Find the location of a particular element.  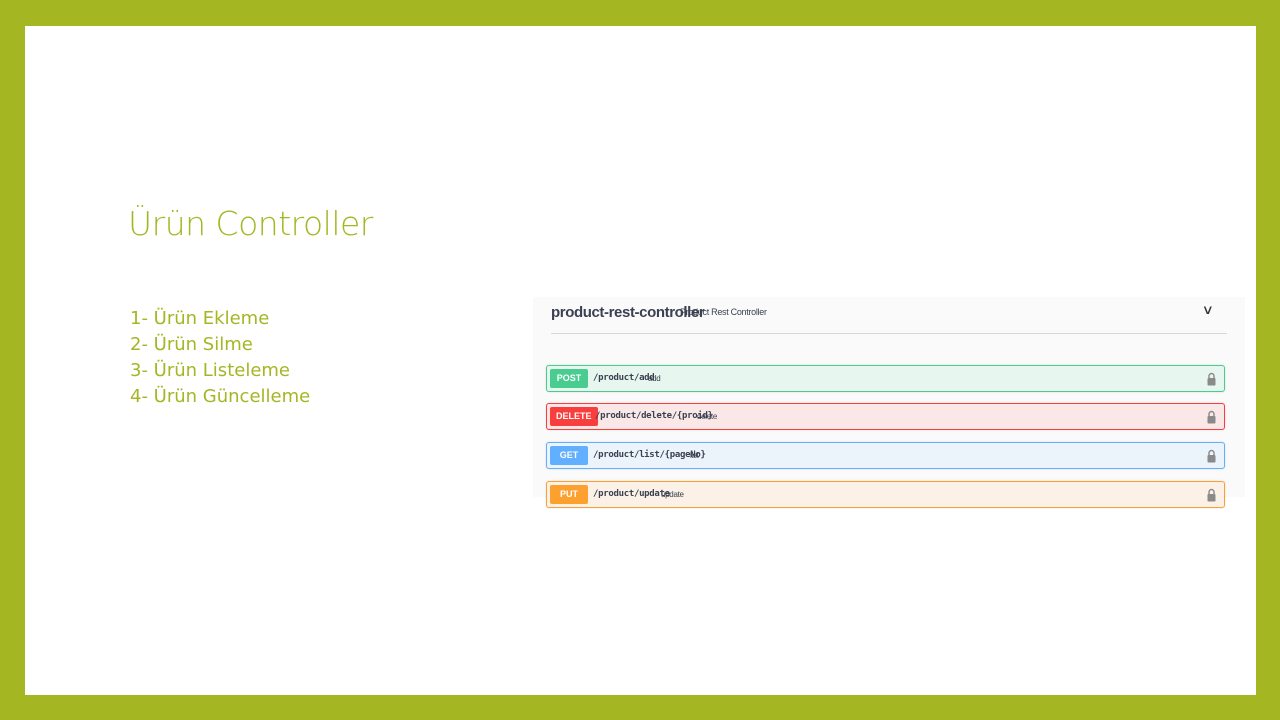

operation-post-add: POST /product/add add is located at coordinates (885, 378).